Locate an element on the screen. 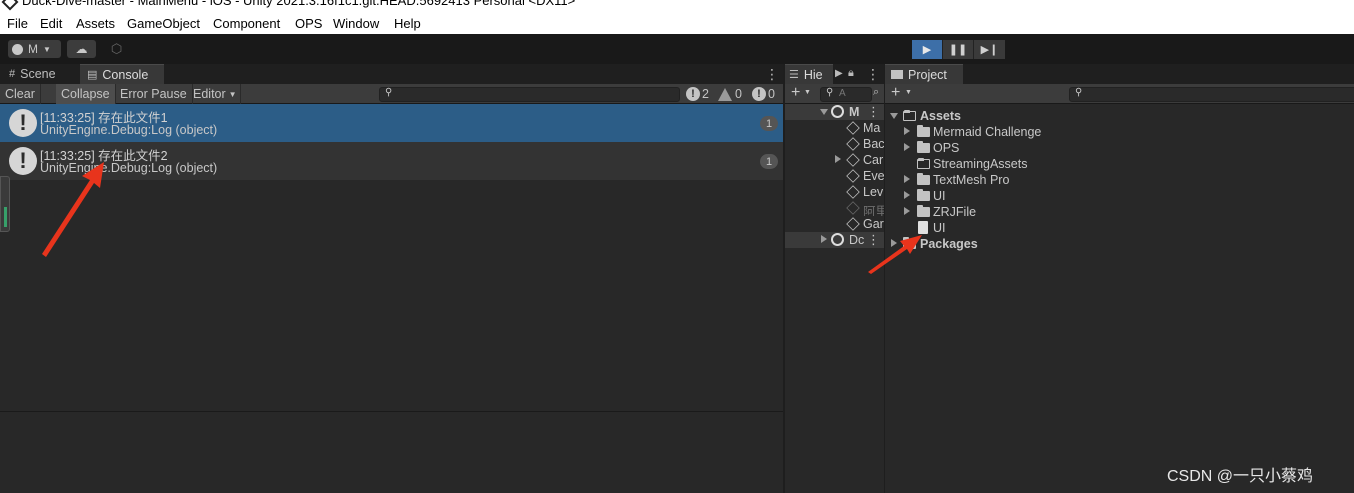 The width and height of the screenshot is (1354, 493). project-folder: StreamingAssets is located at coordinates (1119, 164).